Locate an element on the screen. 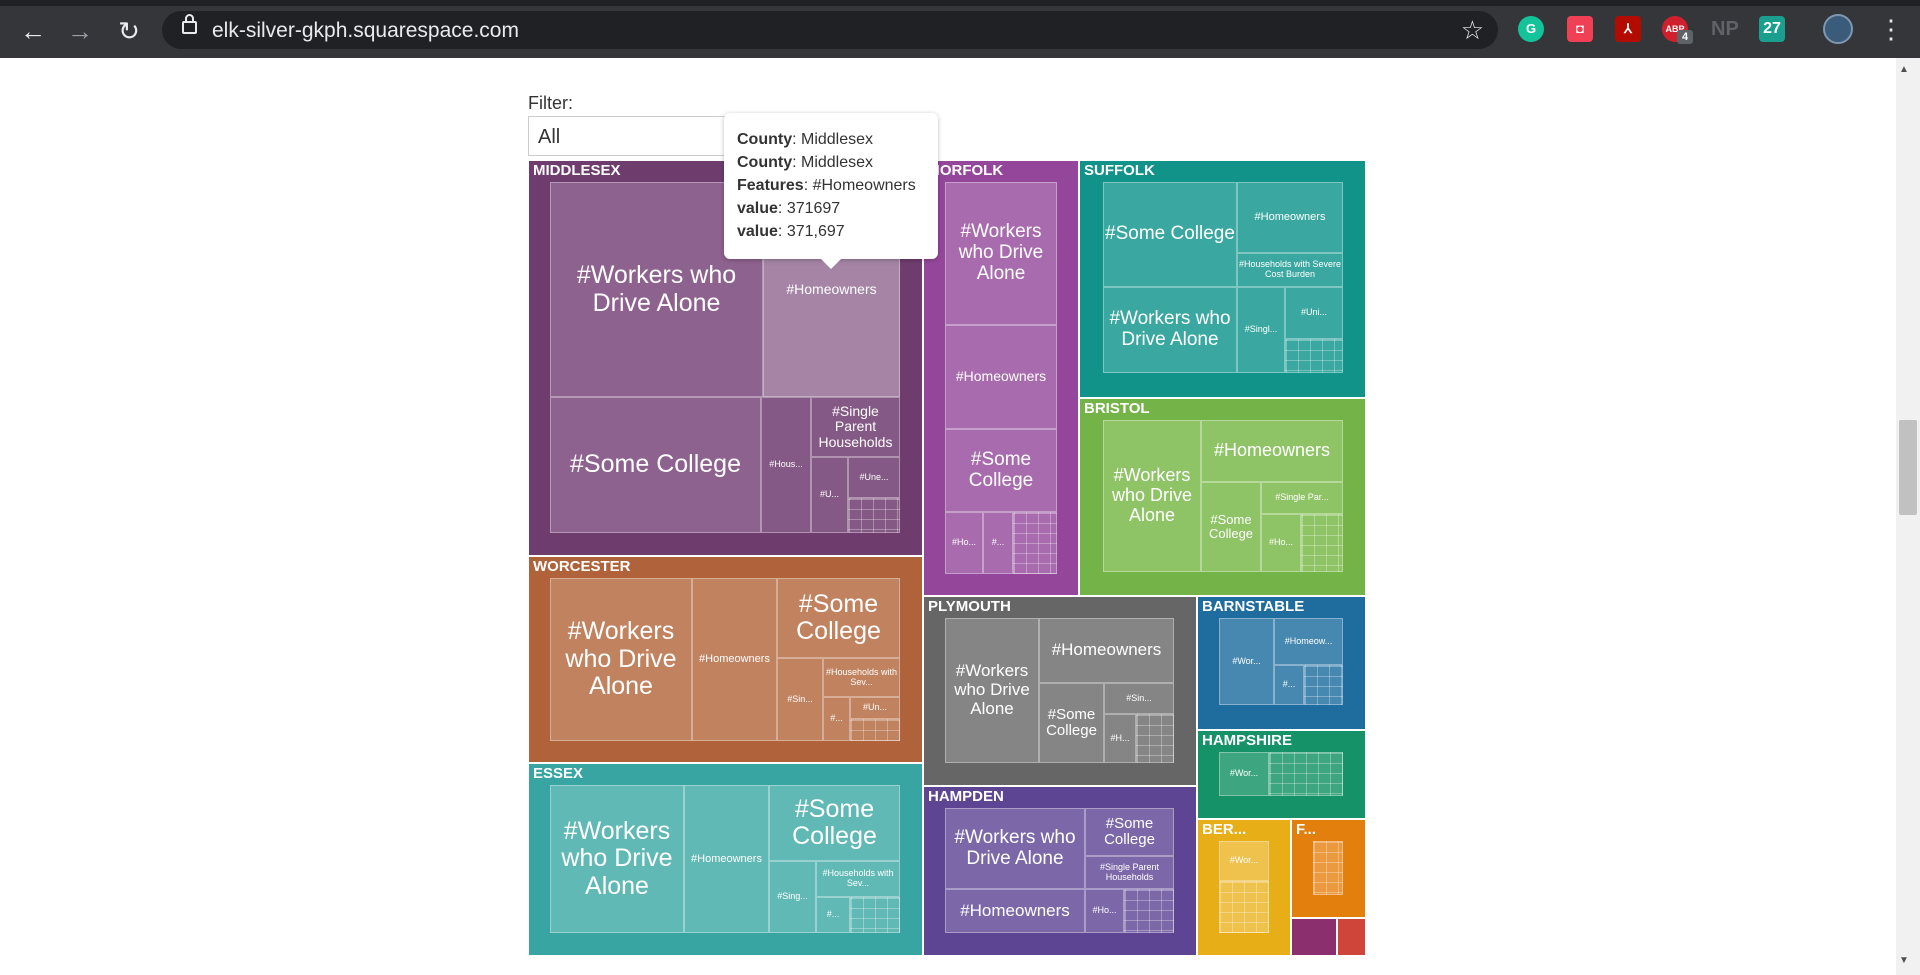 The image size is (1920, 975). cell-label: #Households with Severe Cost Burden is located at coordinates (1290, 269).